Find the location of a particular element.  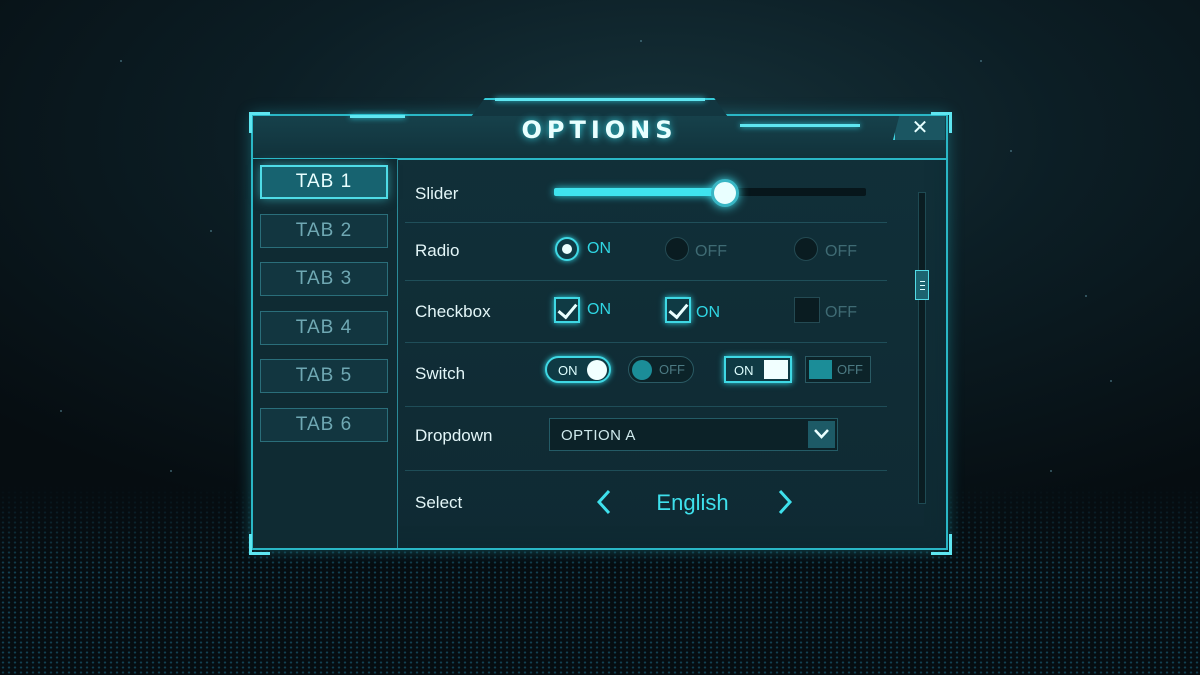

chevron-left-icon is located at coordinates (603, 502).